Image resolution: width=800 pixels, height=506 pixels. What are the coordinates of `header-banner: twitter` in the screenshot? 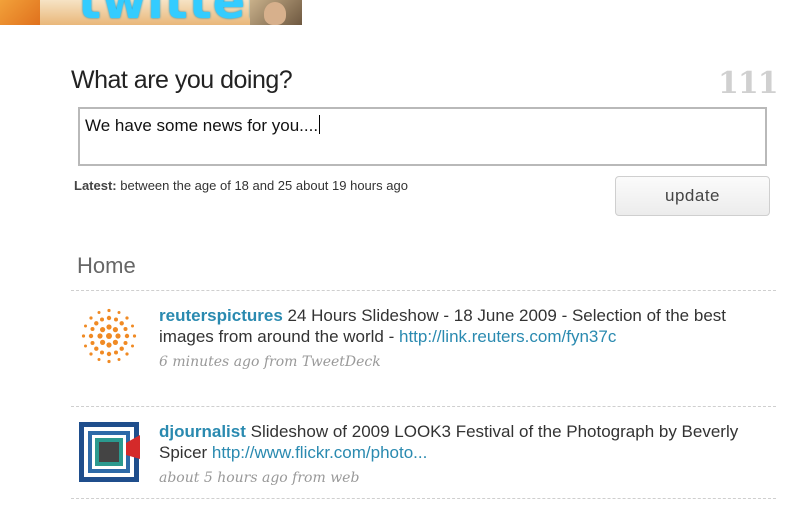 It's located at (151, 12).